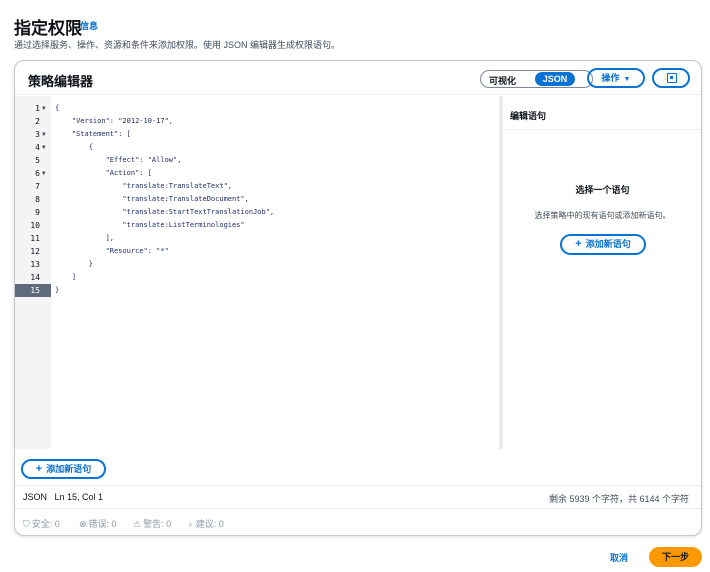 This screenshot has width=710, height=572. I want to click on code-line: 8 "translate:TranslateDocument",, so click(257, 199).